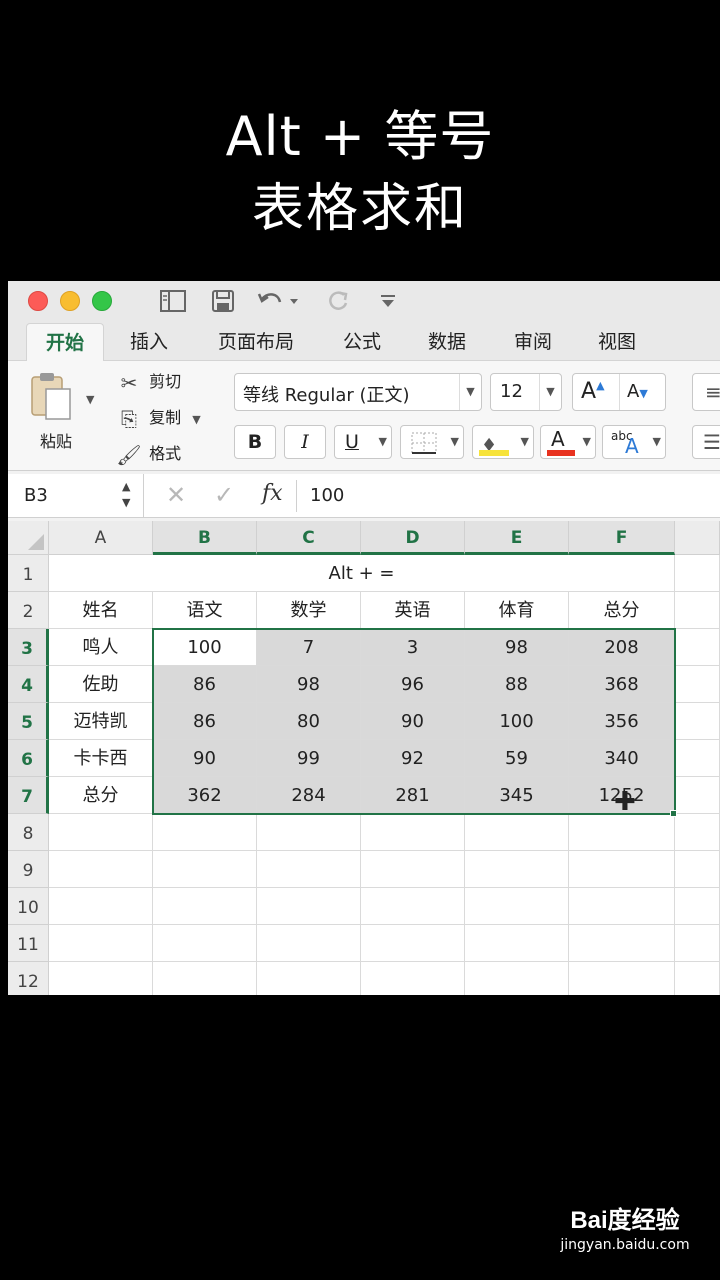 Image resolution: width=720 pixels, height=1280 pixels. I want to click on cut-button: ✂ 剪切, so click(148, 382).